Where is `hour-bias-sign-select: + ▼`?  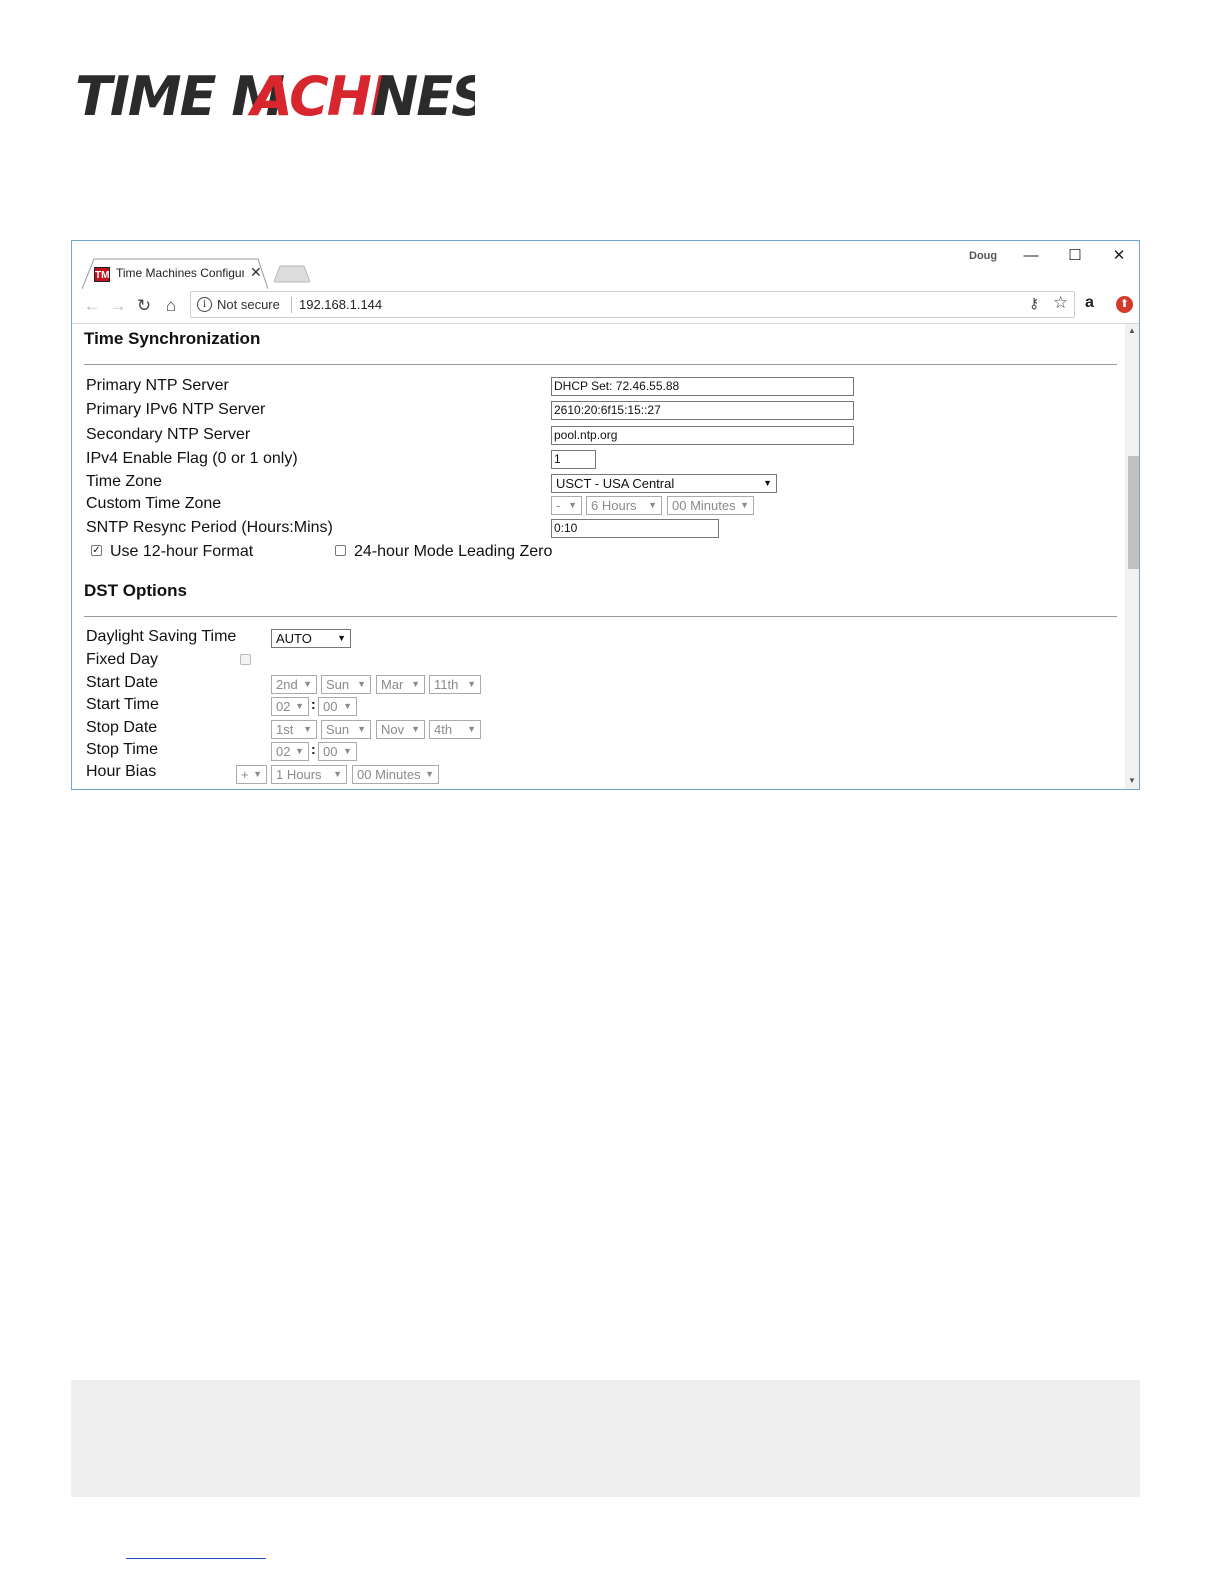 hour-bias-sign-select: + ▼ is located at coordinates (251, 774).